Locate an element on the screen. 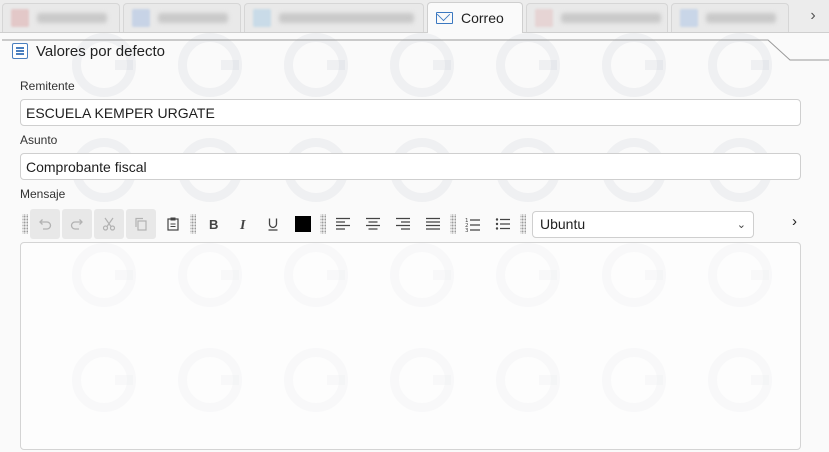 The height and width of the screenshot is (452, 829). justify-button is located at coordinates (433, 224).